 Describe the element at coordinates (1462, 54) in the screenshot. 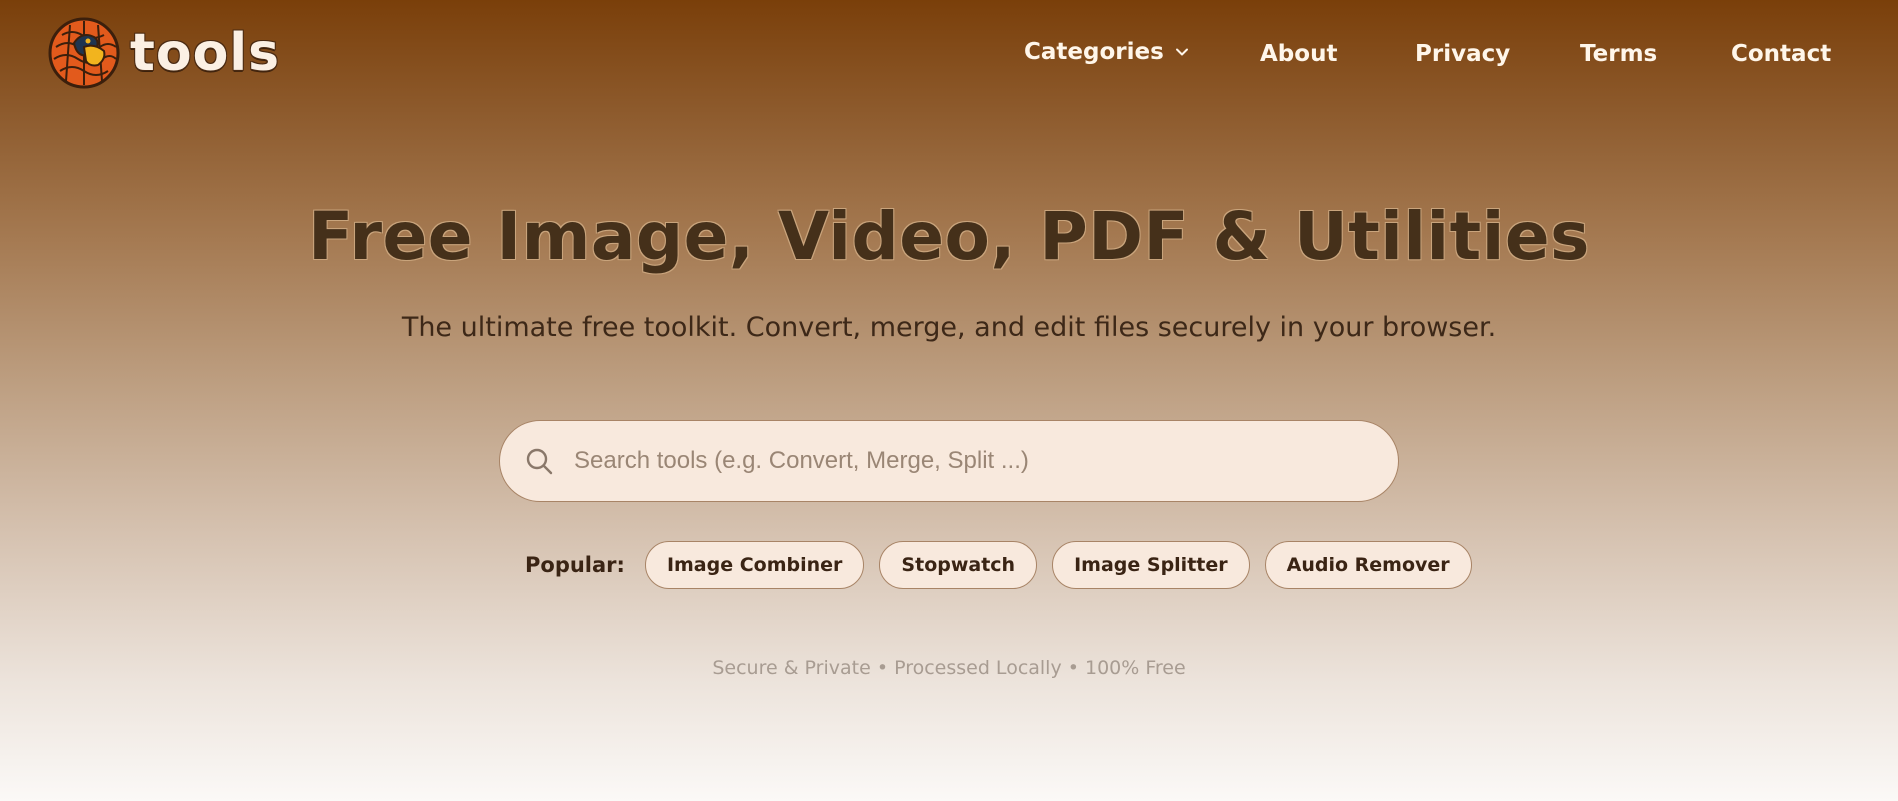

I see `nav-privacy-link: Privacy` at that location.